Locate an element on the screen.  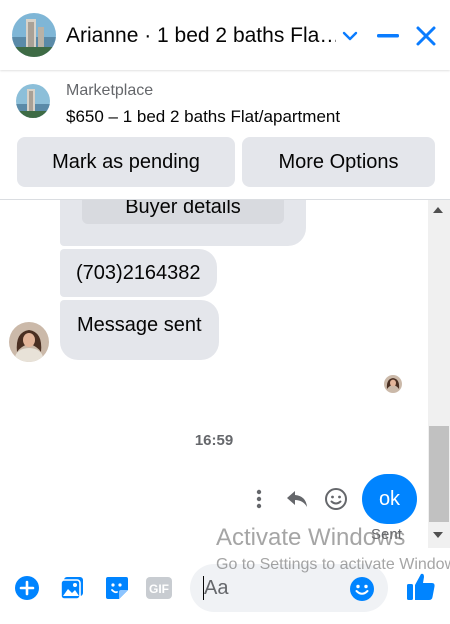
buyer-details-card: Buyer details is located at coordinates (183, 223).